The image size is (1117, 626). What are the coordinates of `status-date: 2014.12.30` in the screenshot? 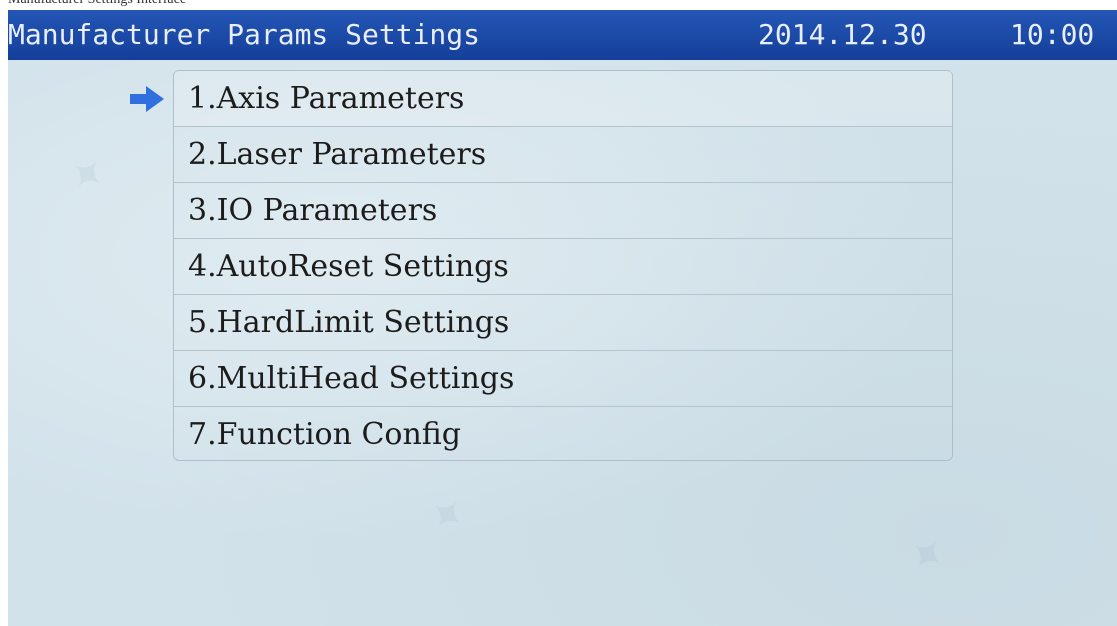 It's located at (842, 34).